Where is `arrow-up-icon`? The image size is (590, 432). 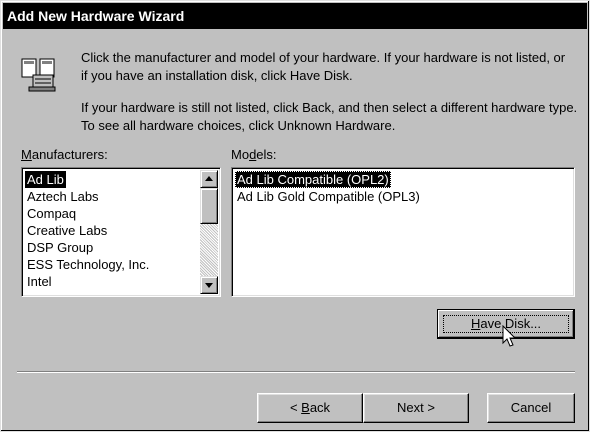
arrow-up-icon is located at coordinates (209, 178).